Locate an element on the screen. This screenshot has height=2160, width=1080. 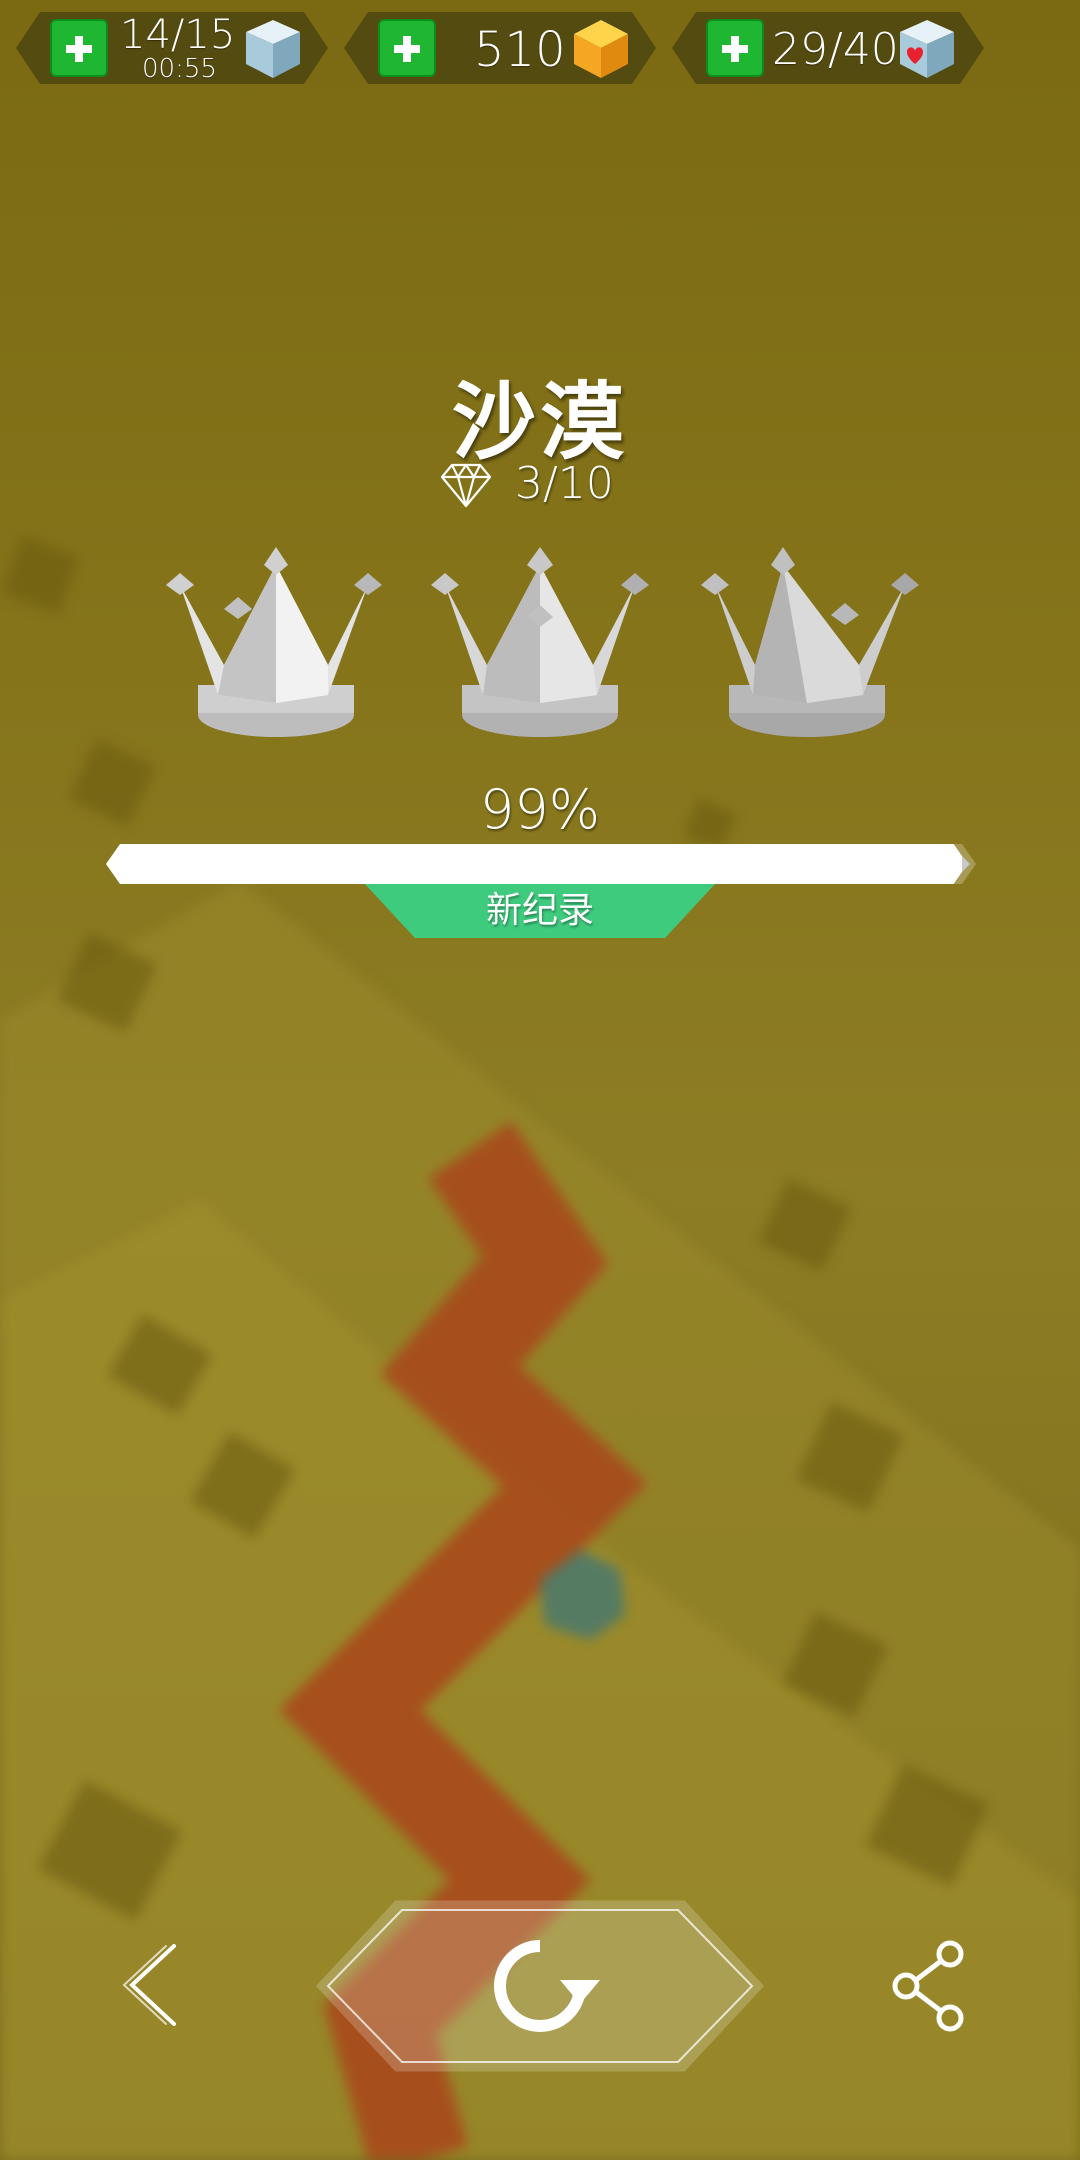
crown-1-icon is located at coordinates (274, 642).